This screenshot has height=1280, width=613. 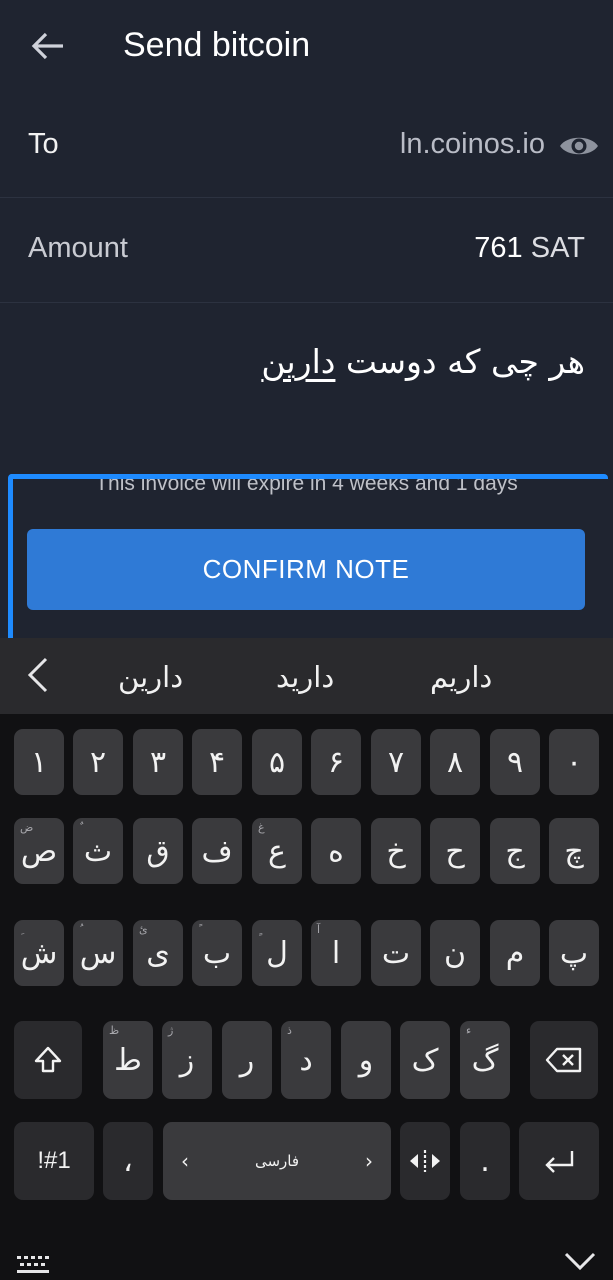 What do you see at coordinates (33, 1264) in the screenshot?
I see `keyboard-grid-icon` at bounding box center [33, 1264].